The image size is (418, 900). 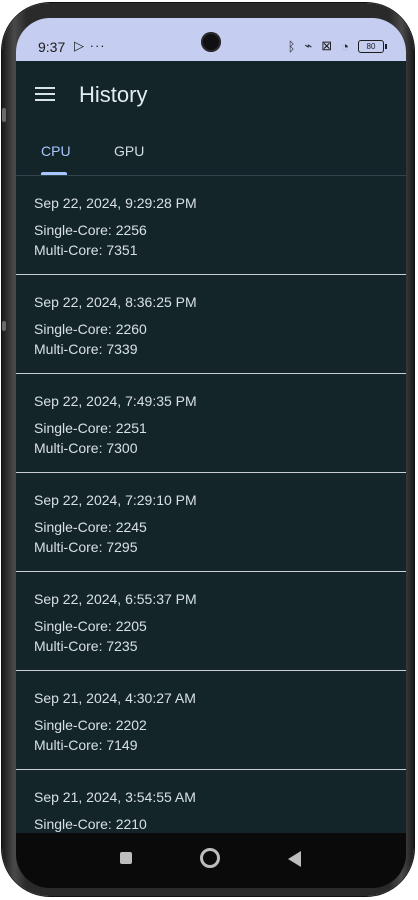 What do you see at coordinates (115, 797) in the screenshot?
I see `timestamp: Sep 21, 2024, 3:54:55 AM` at bounding box center [115, 797].